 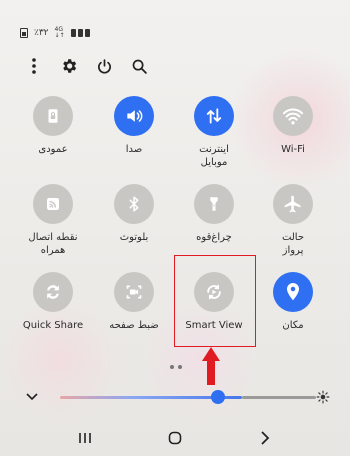 What do you see at coordinates (215, 301) in the screenshot?
I see `highlight-box` at bounding box center [215, 301].